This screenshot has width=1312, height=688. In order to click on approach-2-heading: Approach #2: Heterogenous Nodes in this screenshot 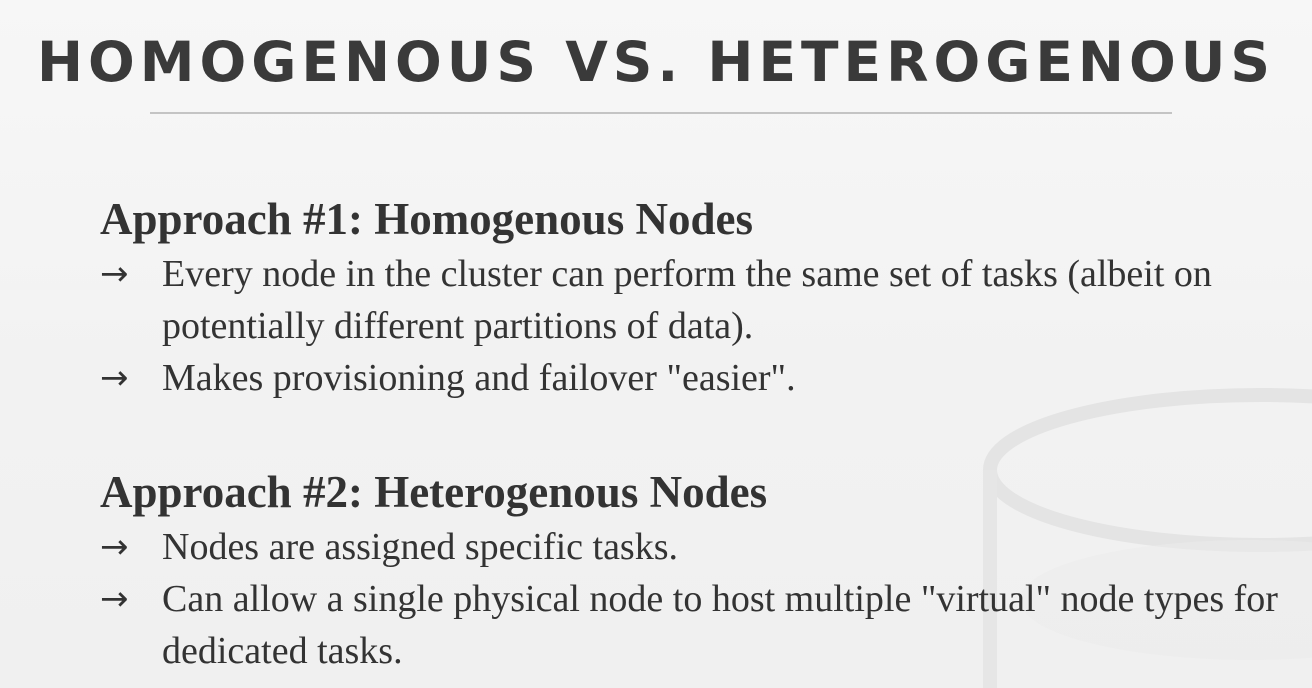, I will do `click(434, 492)`.